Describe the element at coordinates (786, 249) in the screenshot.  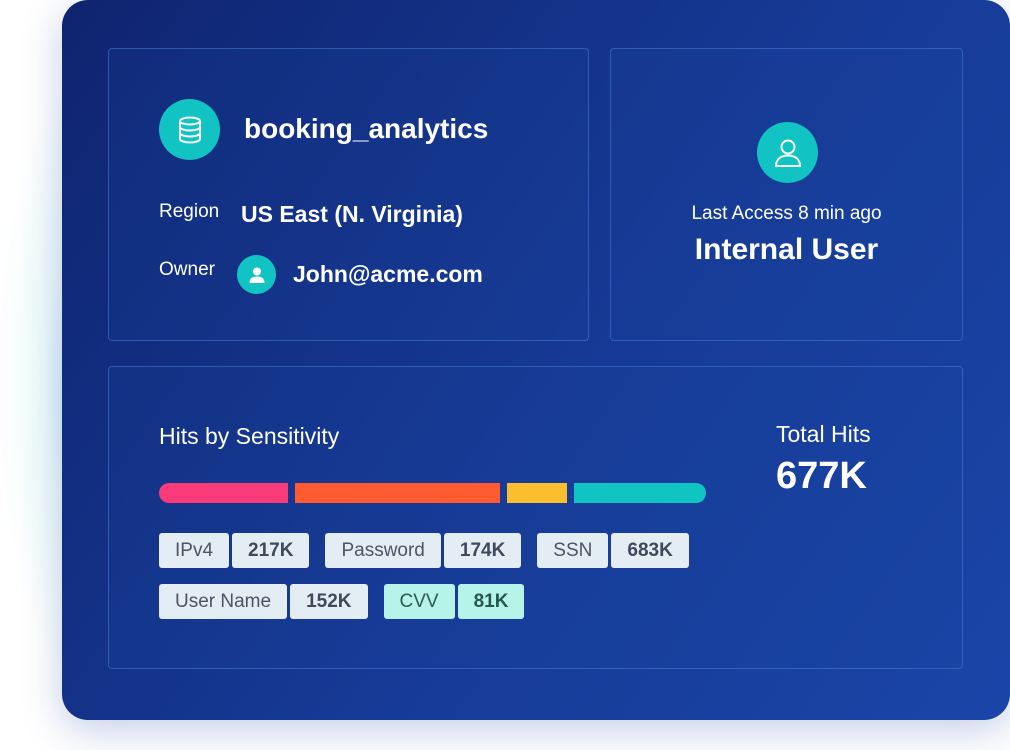
I see `user-type: Internal User` at that location.